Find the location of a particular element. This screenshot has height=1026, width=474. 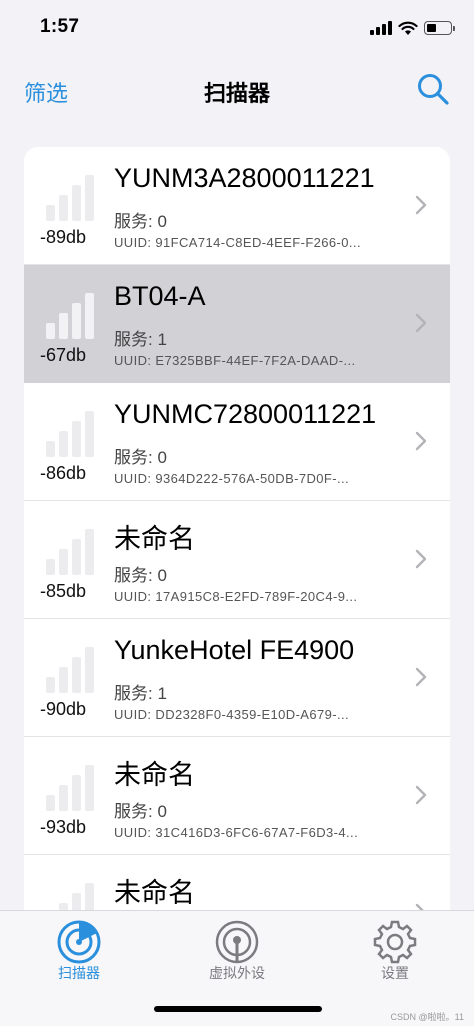

page-title: 扫描器 is located at coordinates (236, 93).